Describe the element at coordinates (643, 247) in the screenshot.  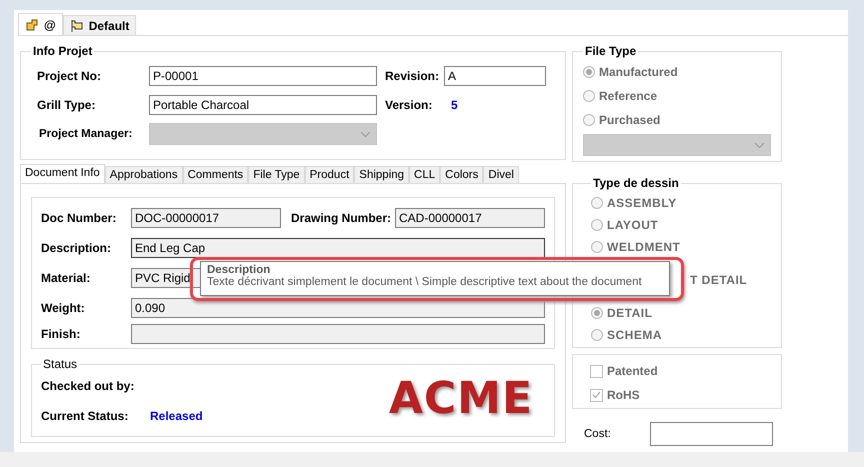
I see `radio-label: WELDMENT` at that location.